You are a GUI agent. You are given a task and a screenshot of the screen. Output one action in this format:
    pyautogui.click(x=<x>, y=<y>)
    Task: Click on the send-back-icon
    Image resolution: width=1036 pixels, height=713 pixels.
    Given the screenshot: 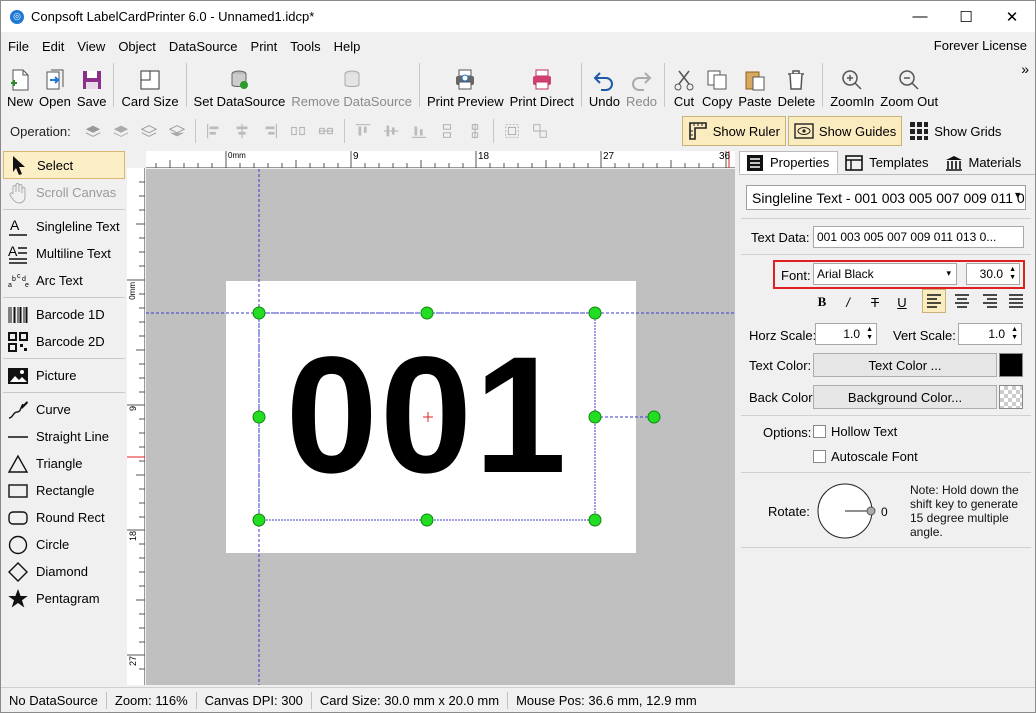 What is the action you would take?
    pyautogui.click(x=177, y=131)
    